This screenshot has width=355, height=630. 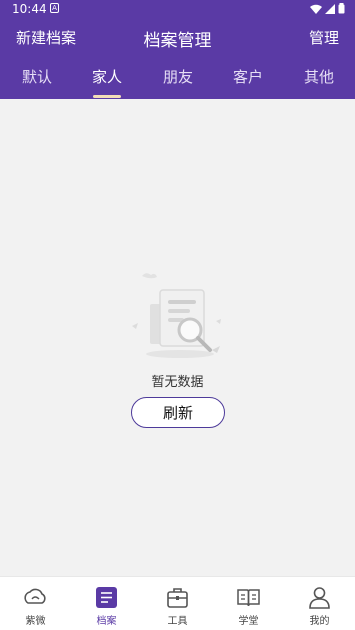 I want to click on notification-a-icon: A, so click(x=54, y=8).